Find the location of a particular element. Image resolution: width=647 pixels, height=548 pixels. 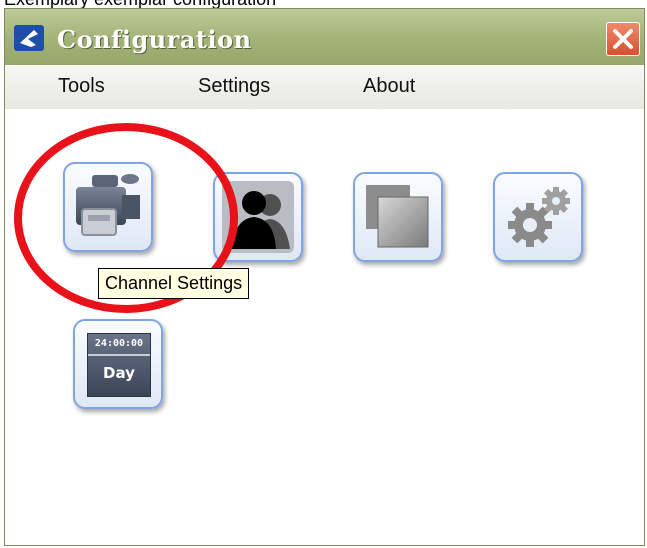

gears-tile is located at coordinates (538, 217).